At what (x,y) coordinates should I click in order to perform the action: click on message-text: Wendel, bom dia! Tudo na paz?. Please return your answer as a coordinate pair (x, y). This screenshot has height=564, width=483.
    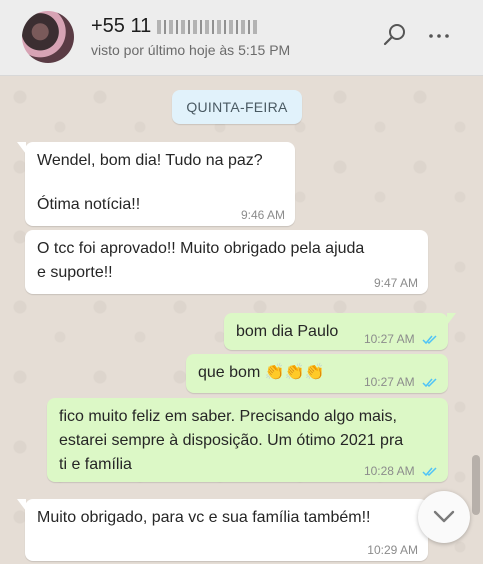
    Looking at the image, I should click on (150, 160).